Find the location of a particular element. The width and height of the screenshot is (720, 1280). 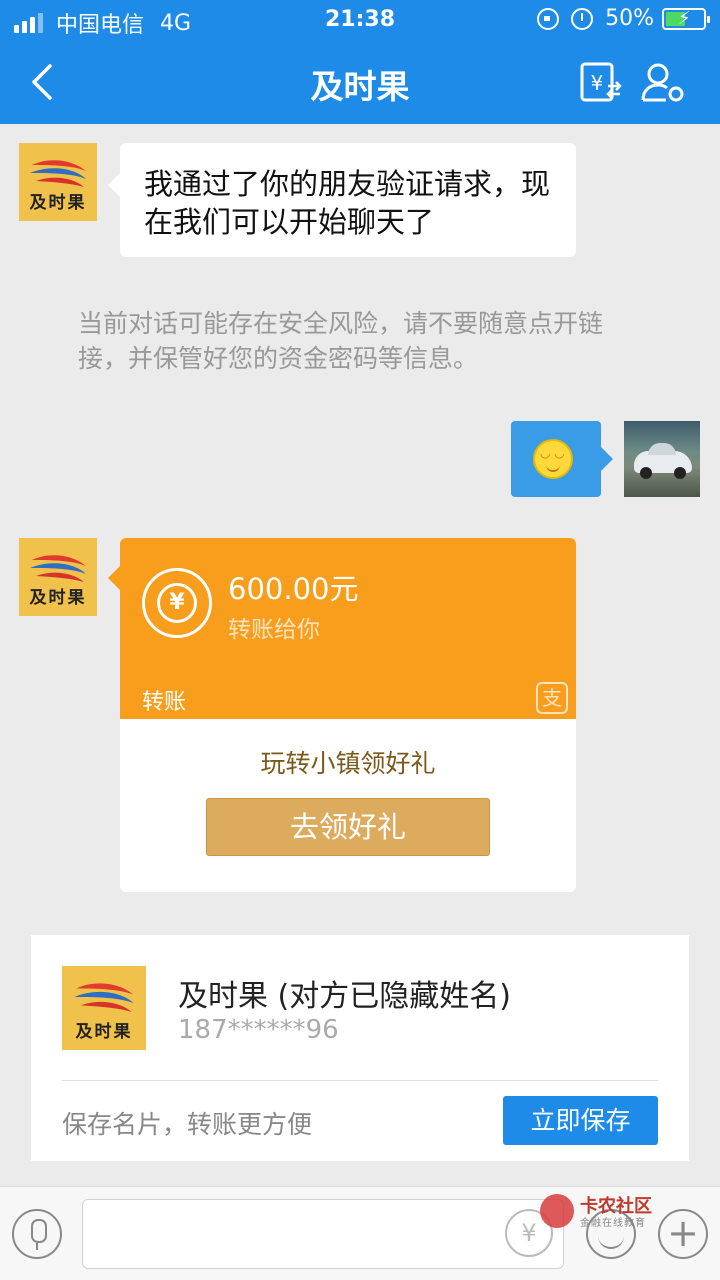

claim-gift-button: 去领好礼 is located at coordinates (348, 827).